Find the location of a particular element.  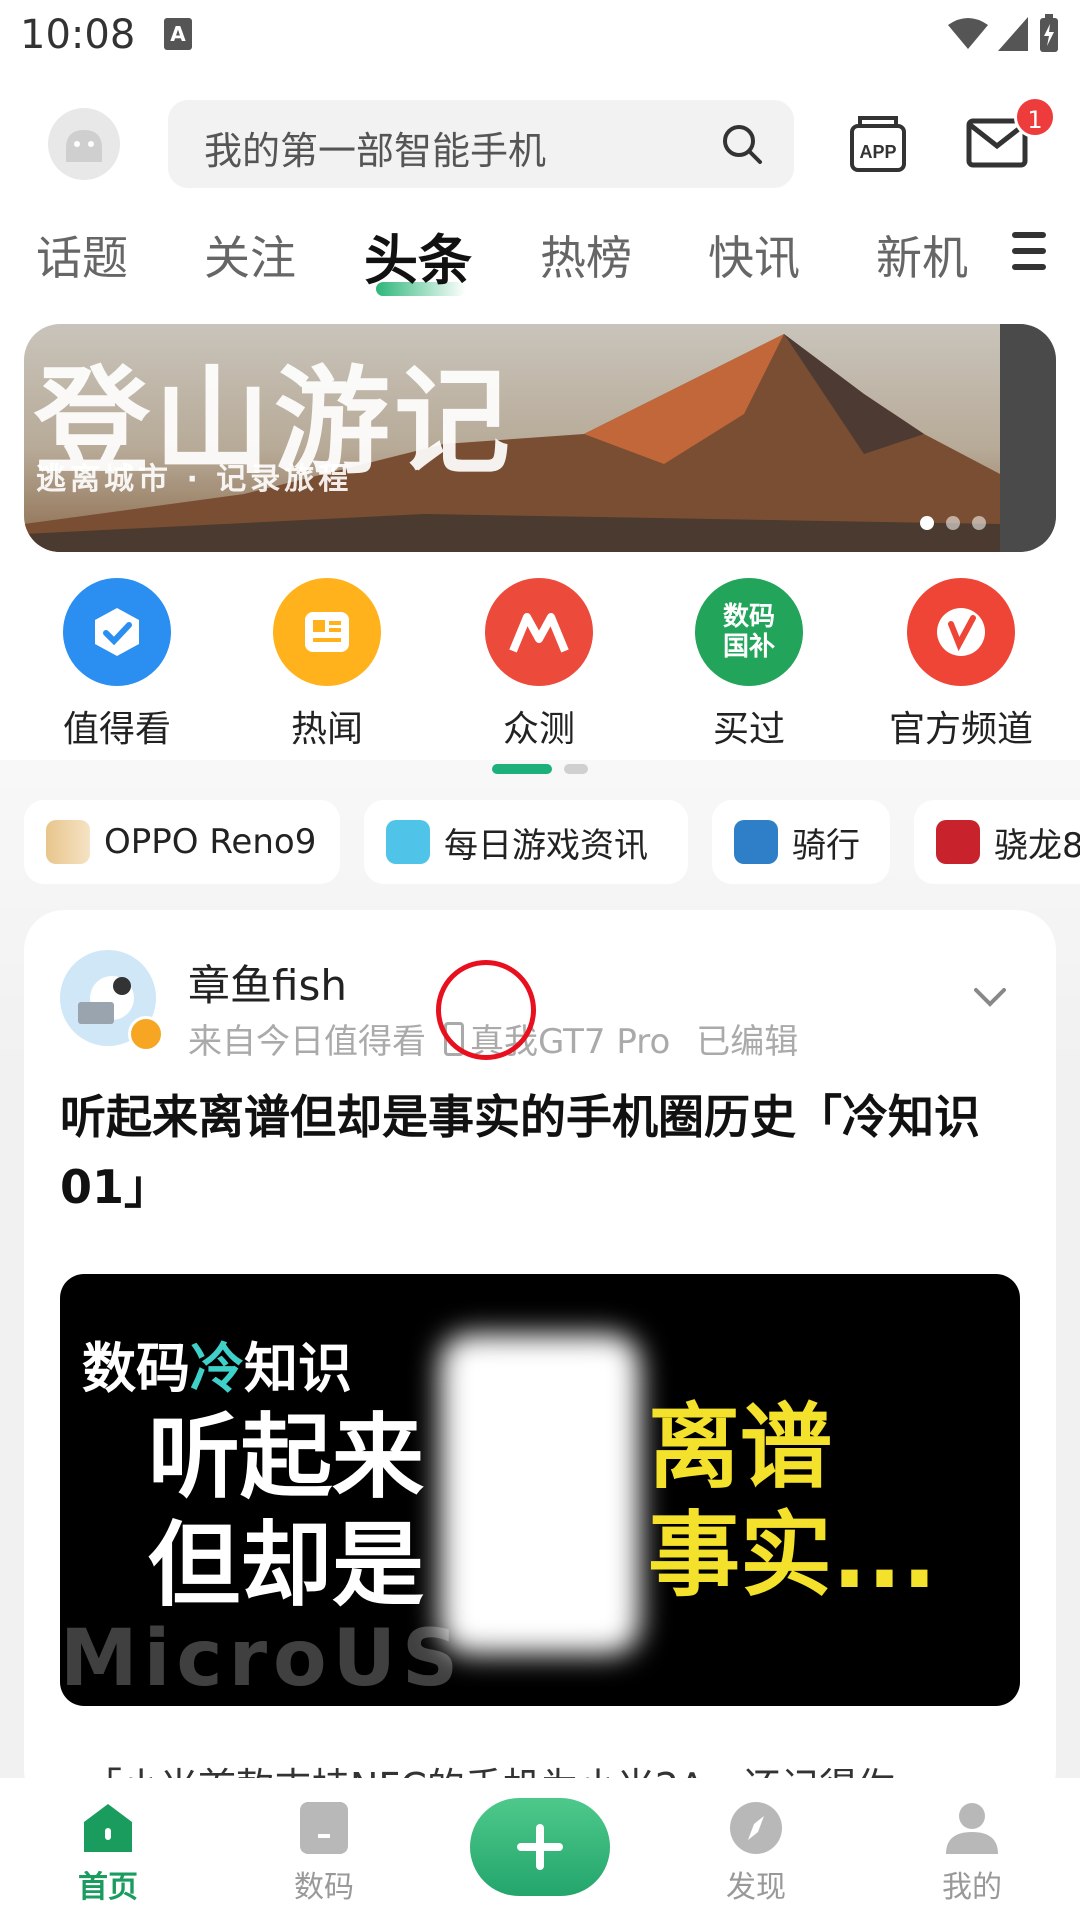

crowd-test-logo-icon is located at coordinates (539, 632).